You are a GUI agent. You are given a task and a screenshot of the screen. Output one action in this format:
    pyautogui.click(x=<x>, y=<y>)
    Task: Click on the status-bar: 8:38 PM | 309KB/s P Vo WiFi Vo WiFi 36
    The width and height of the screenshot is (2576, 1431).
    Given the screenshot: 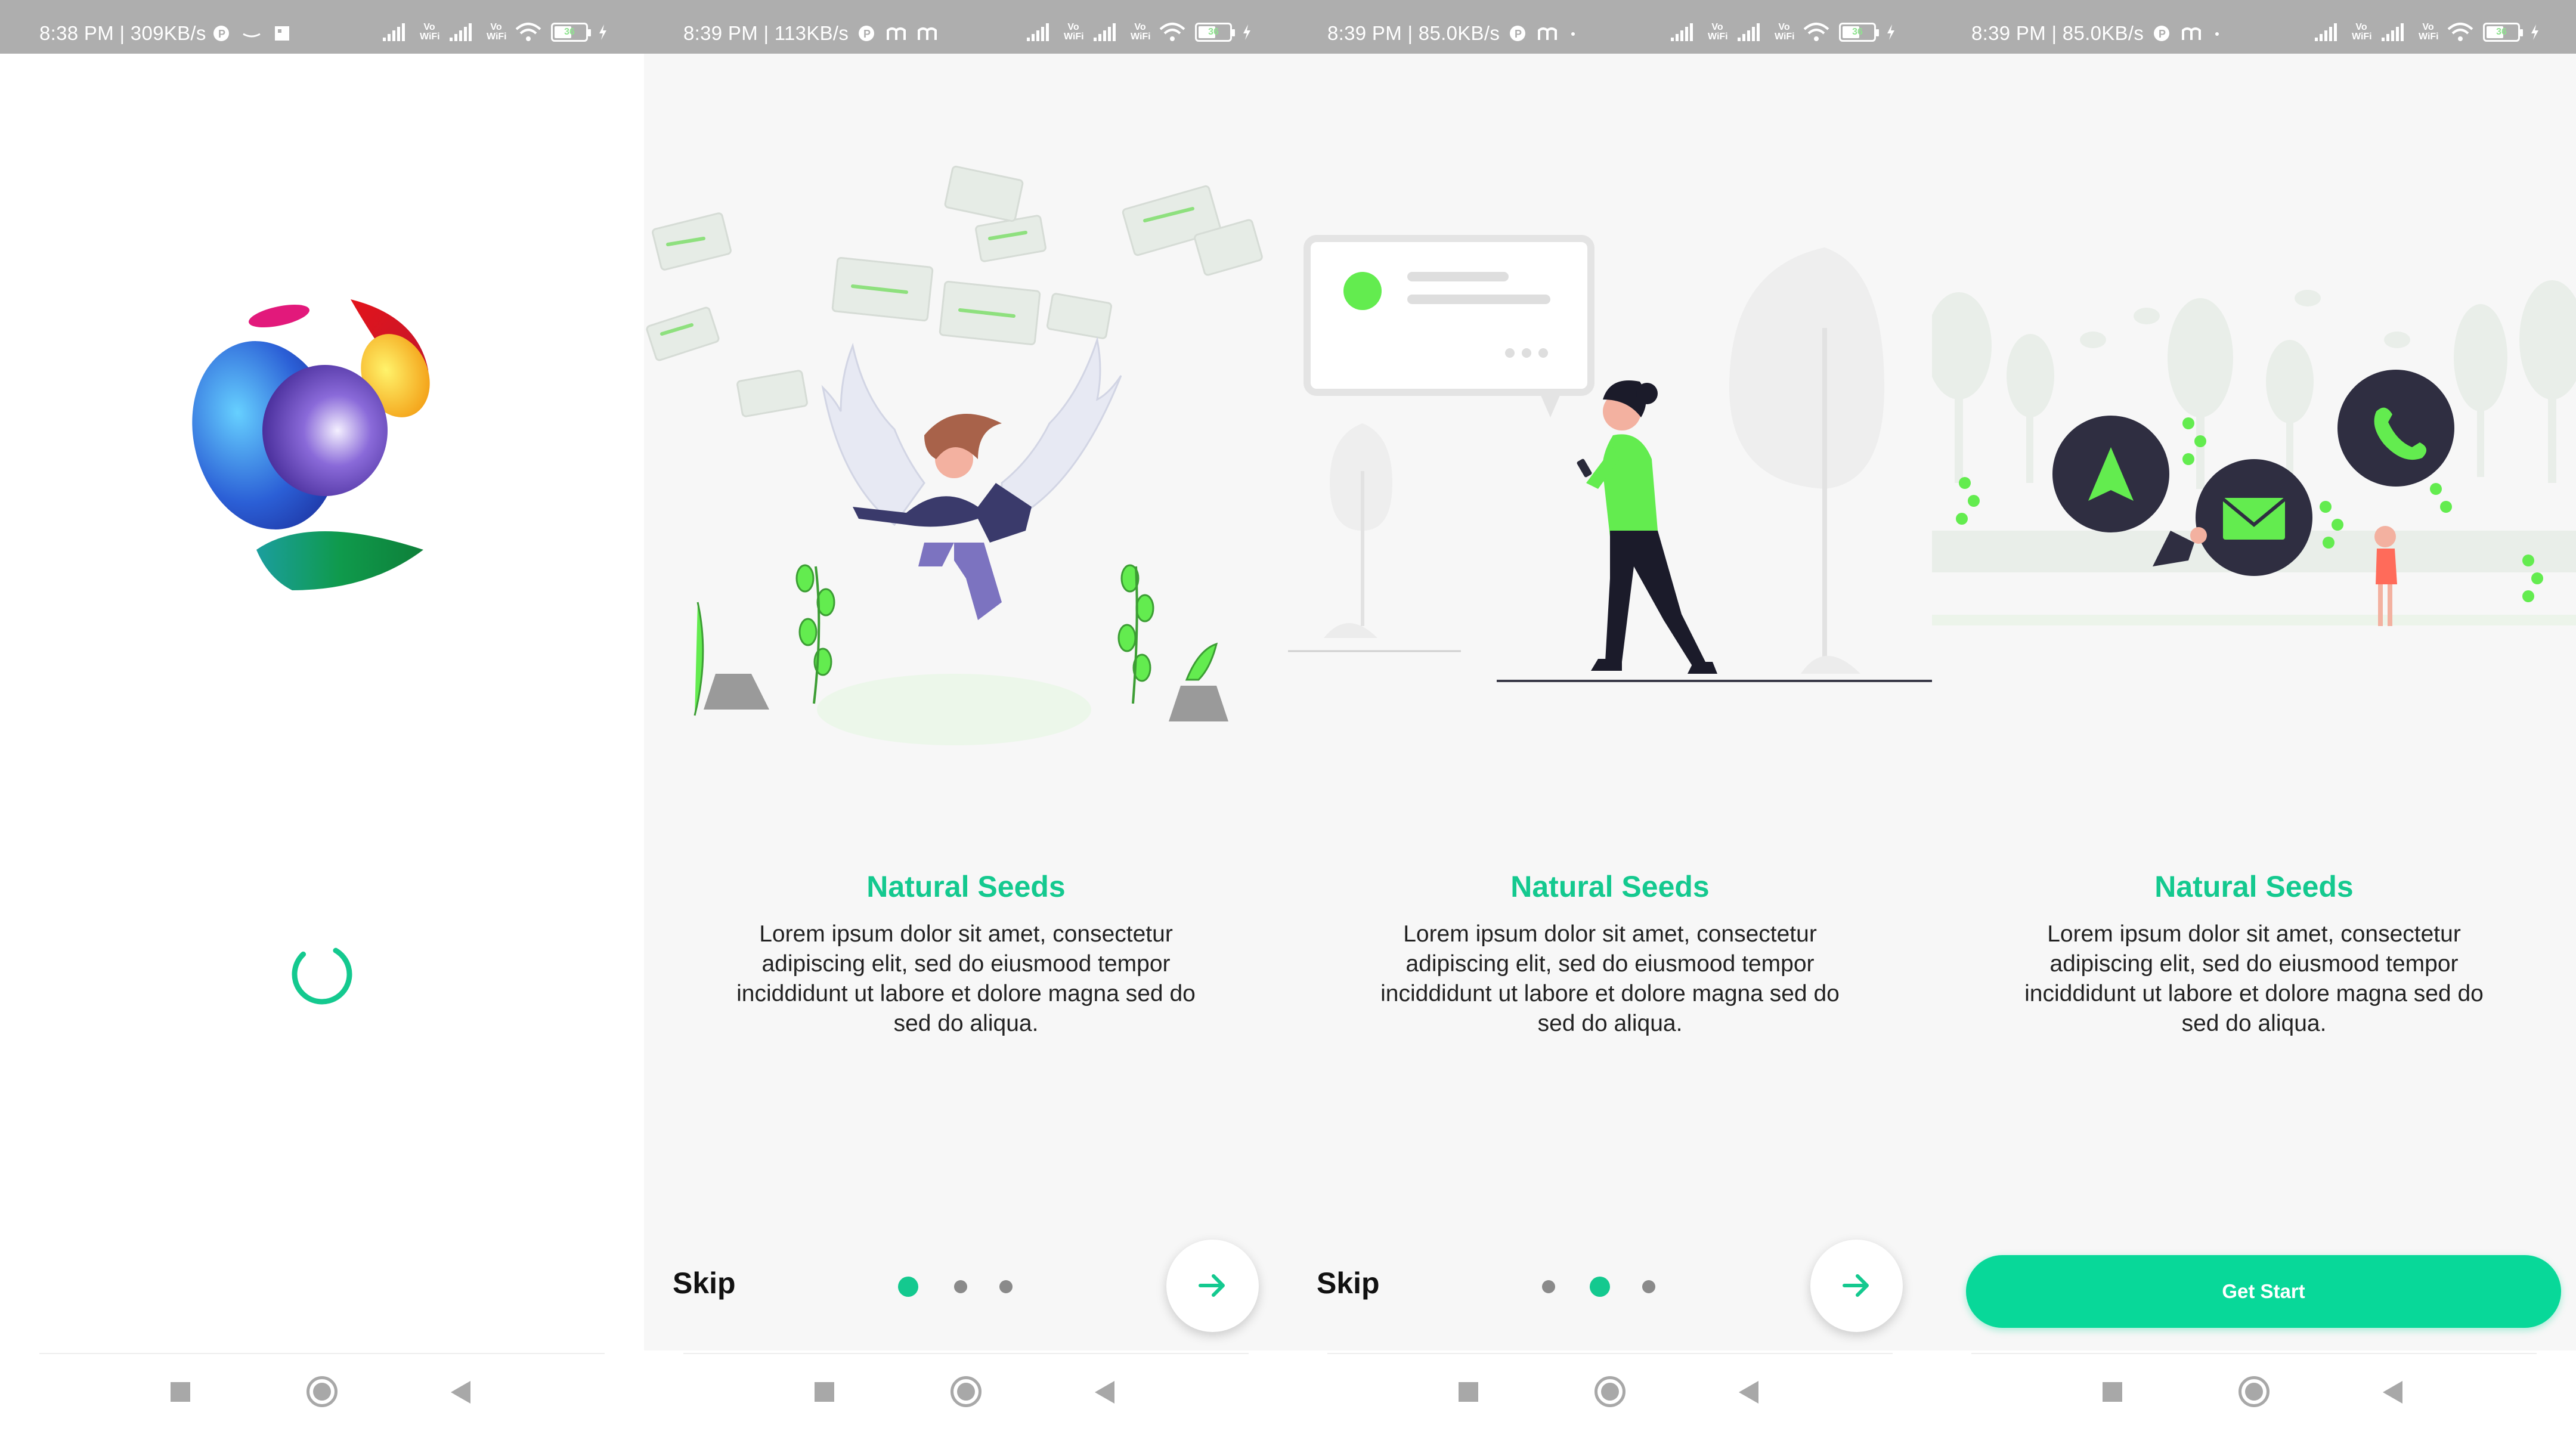 What is the action you would take?
    pyautogui.click(x=322, y=27)
    